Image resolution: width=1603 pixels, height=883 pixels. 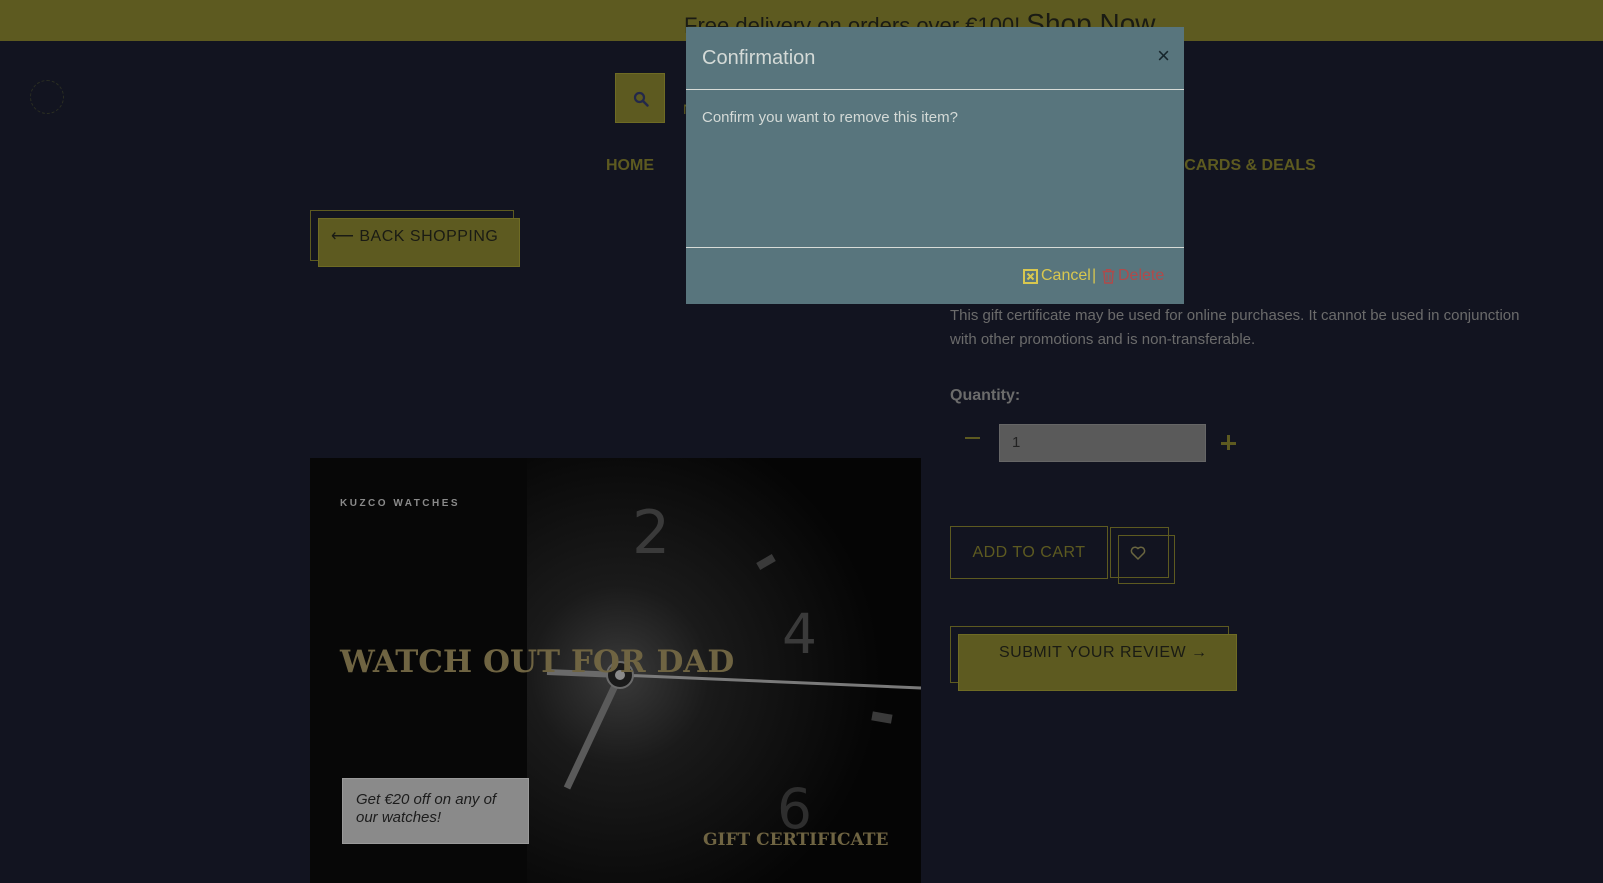 What do you see at coordinates (1066, 275) in the screenshot?
I see `cancel-label: Cancel` at bounding box center [1066, 275].